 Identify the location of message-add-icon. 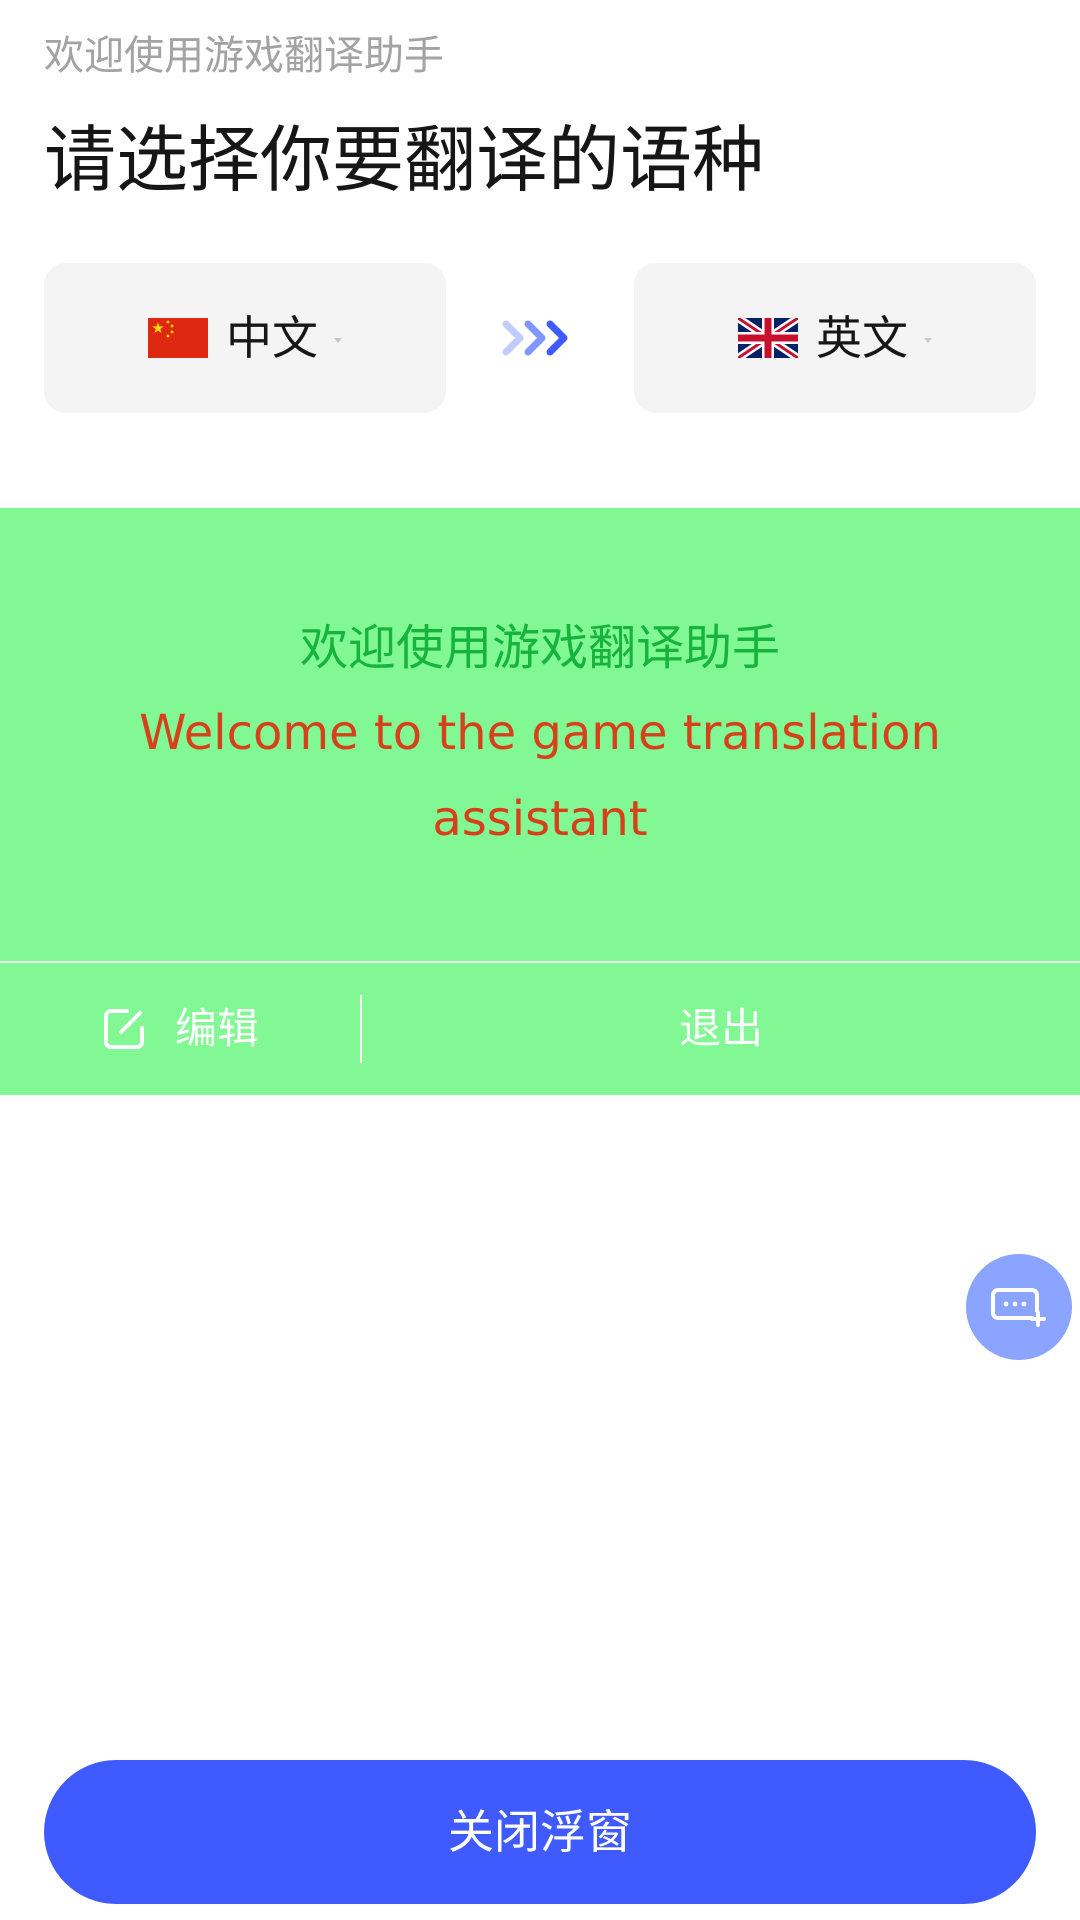
(1018, 1307).